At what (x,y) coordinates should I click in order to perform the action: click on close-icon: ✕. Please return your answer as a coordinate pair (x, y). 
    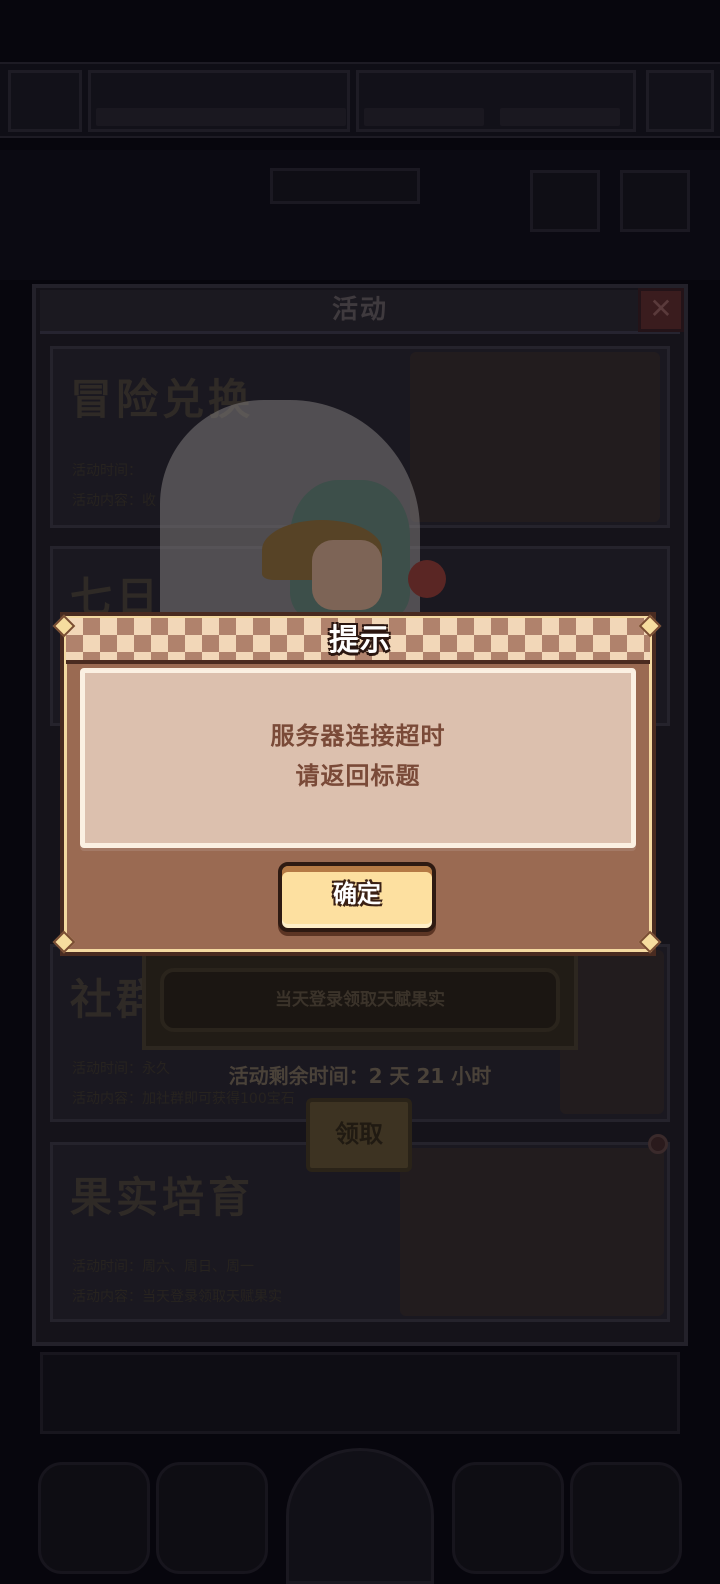
    Looking at the image, I should click on (661, 310).